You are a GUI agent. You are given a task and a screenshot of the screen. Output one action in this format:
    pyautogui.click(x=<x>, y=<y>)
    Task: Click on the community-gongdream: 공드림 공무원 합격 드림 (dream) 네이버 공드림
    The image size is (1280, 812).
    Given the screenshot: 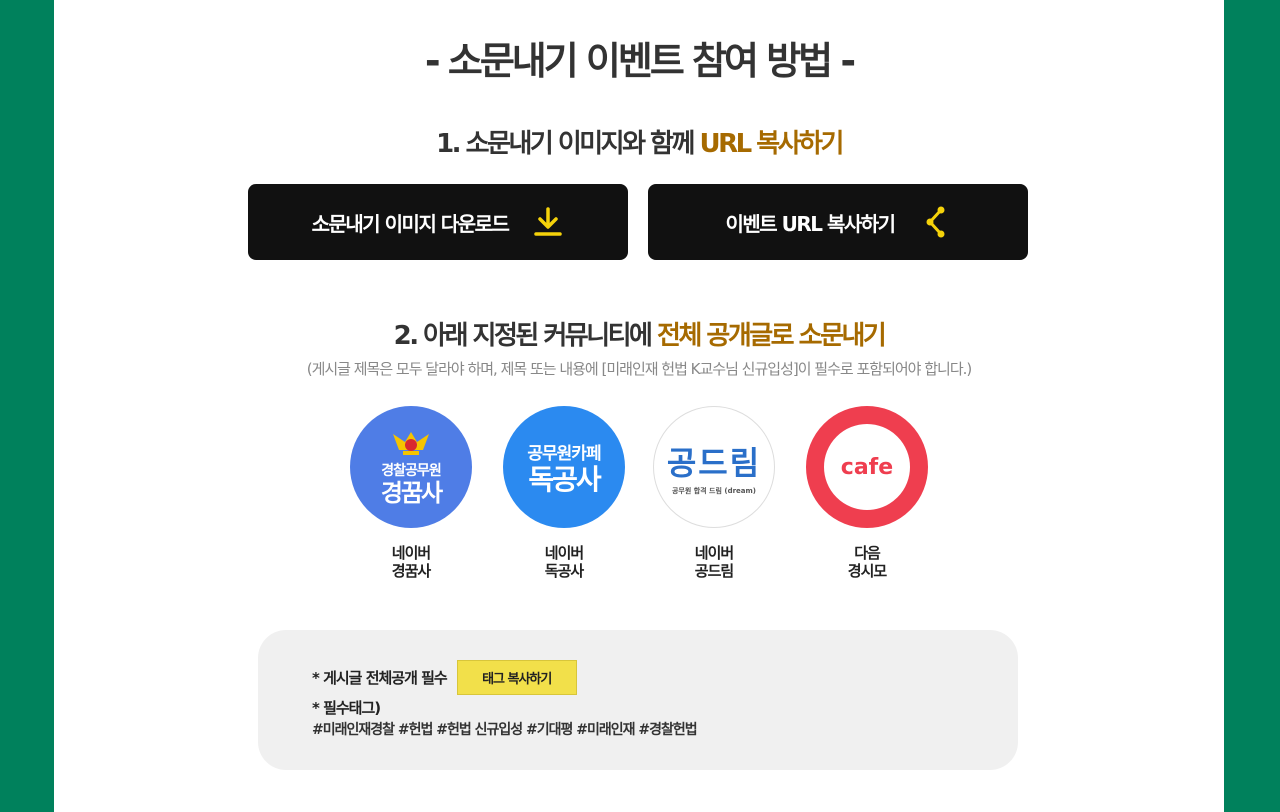 What is the action you would take?
    pyautogui.click(x=714, y=493)
    